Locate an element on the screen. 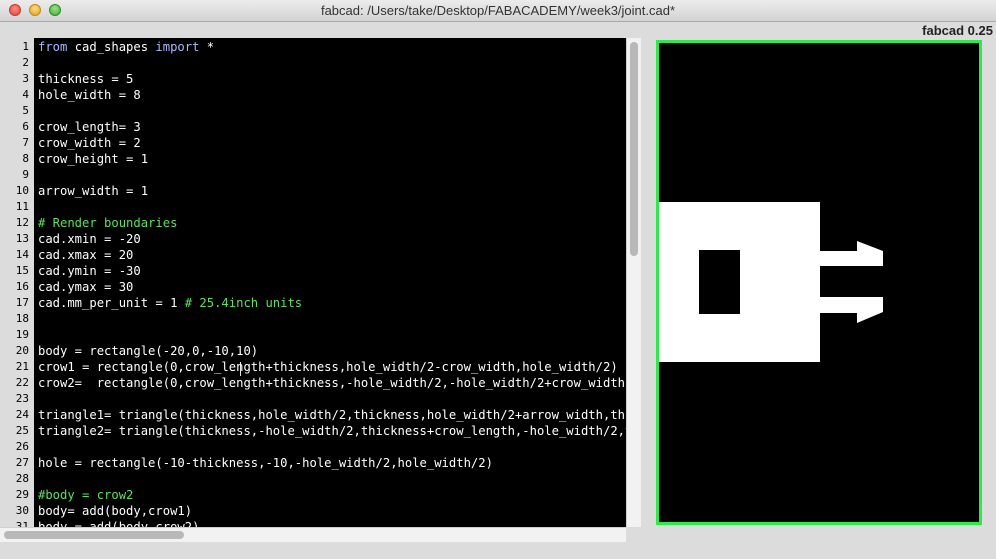 This screenshot has width=996, height=559. code-line: 11 is located at coordinates (313, 207).